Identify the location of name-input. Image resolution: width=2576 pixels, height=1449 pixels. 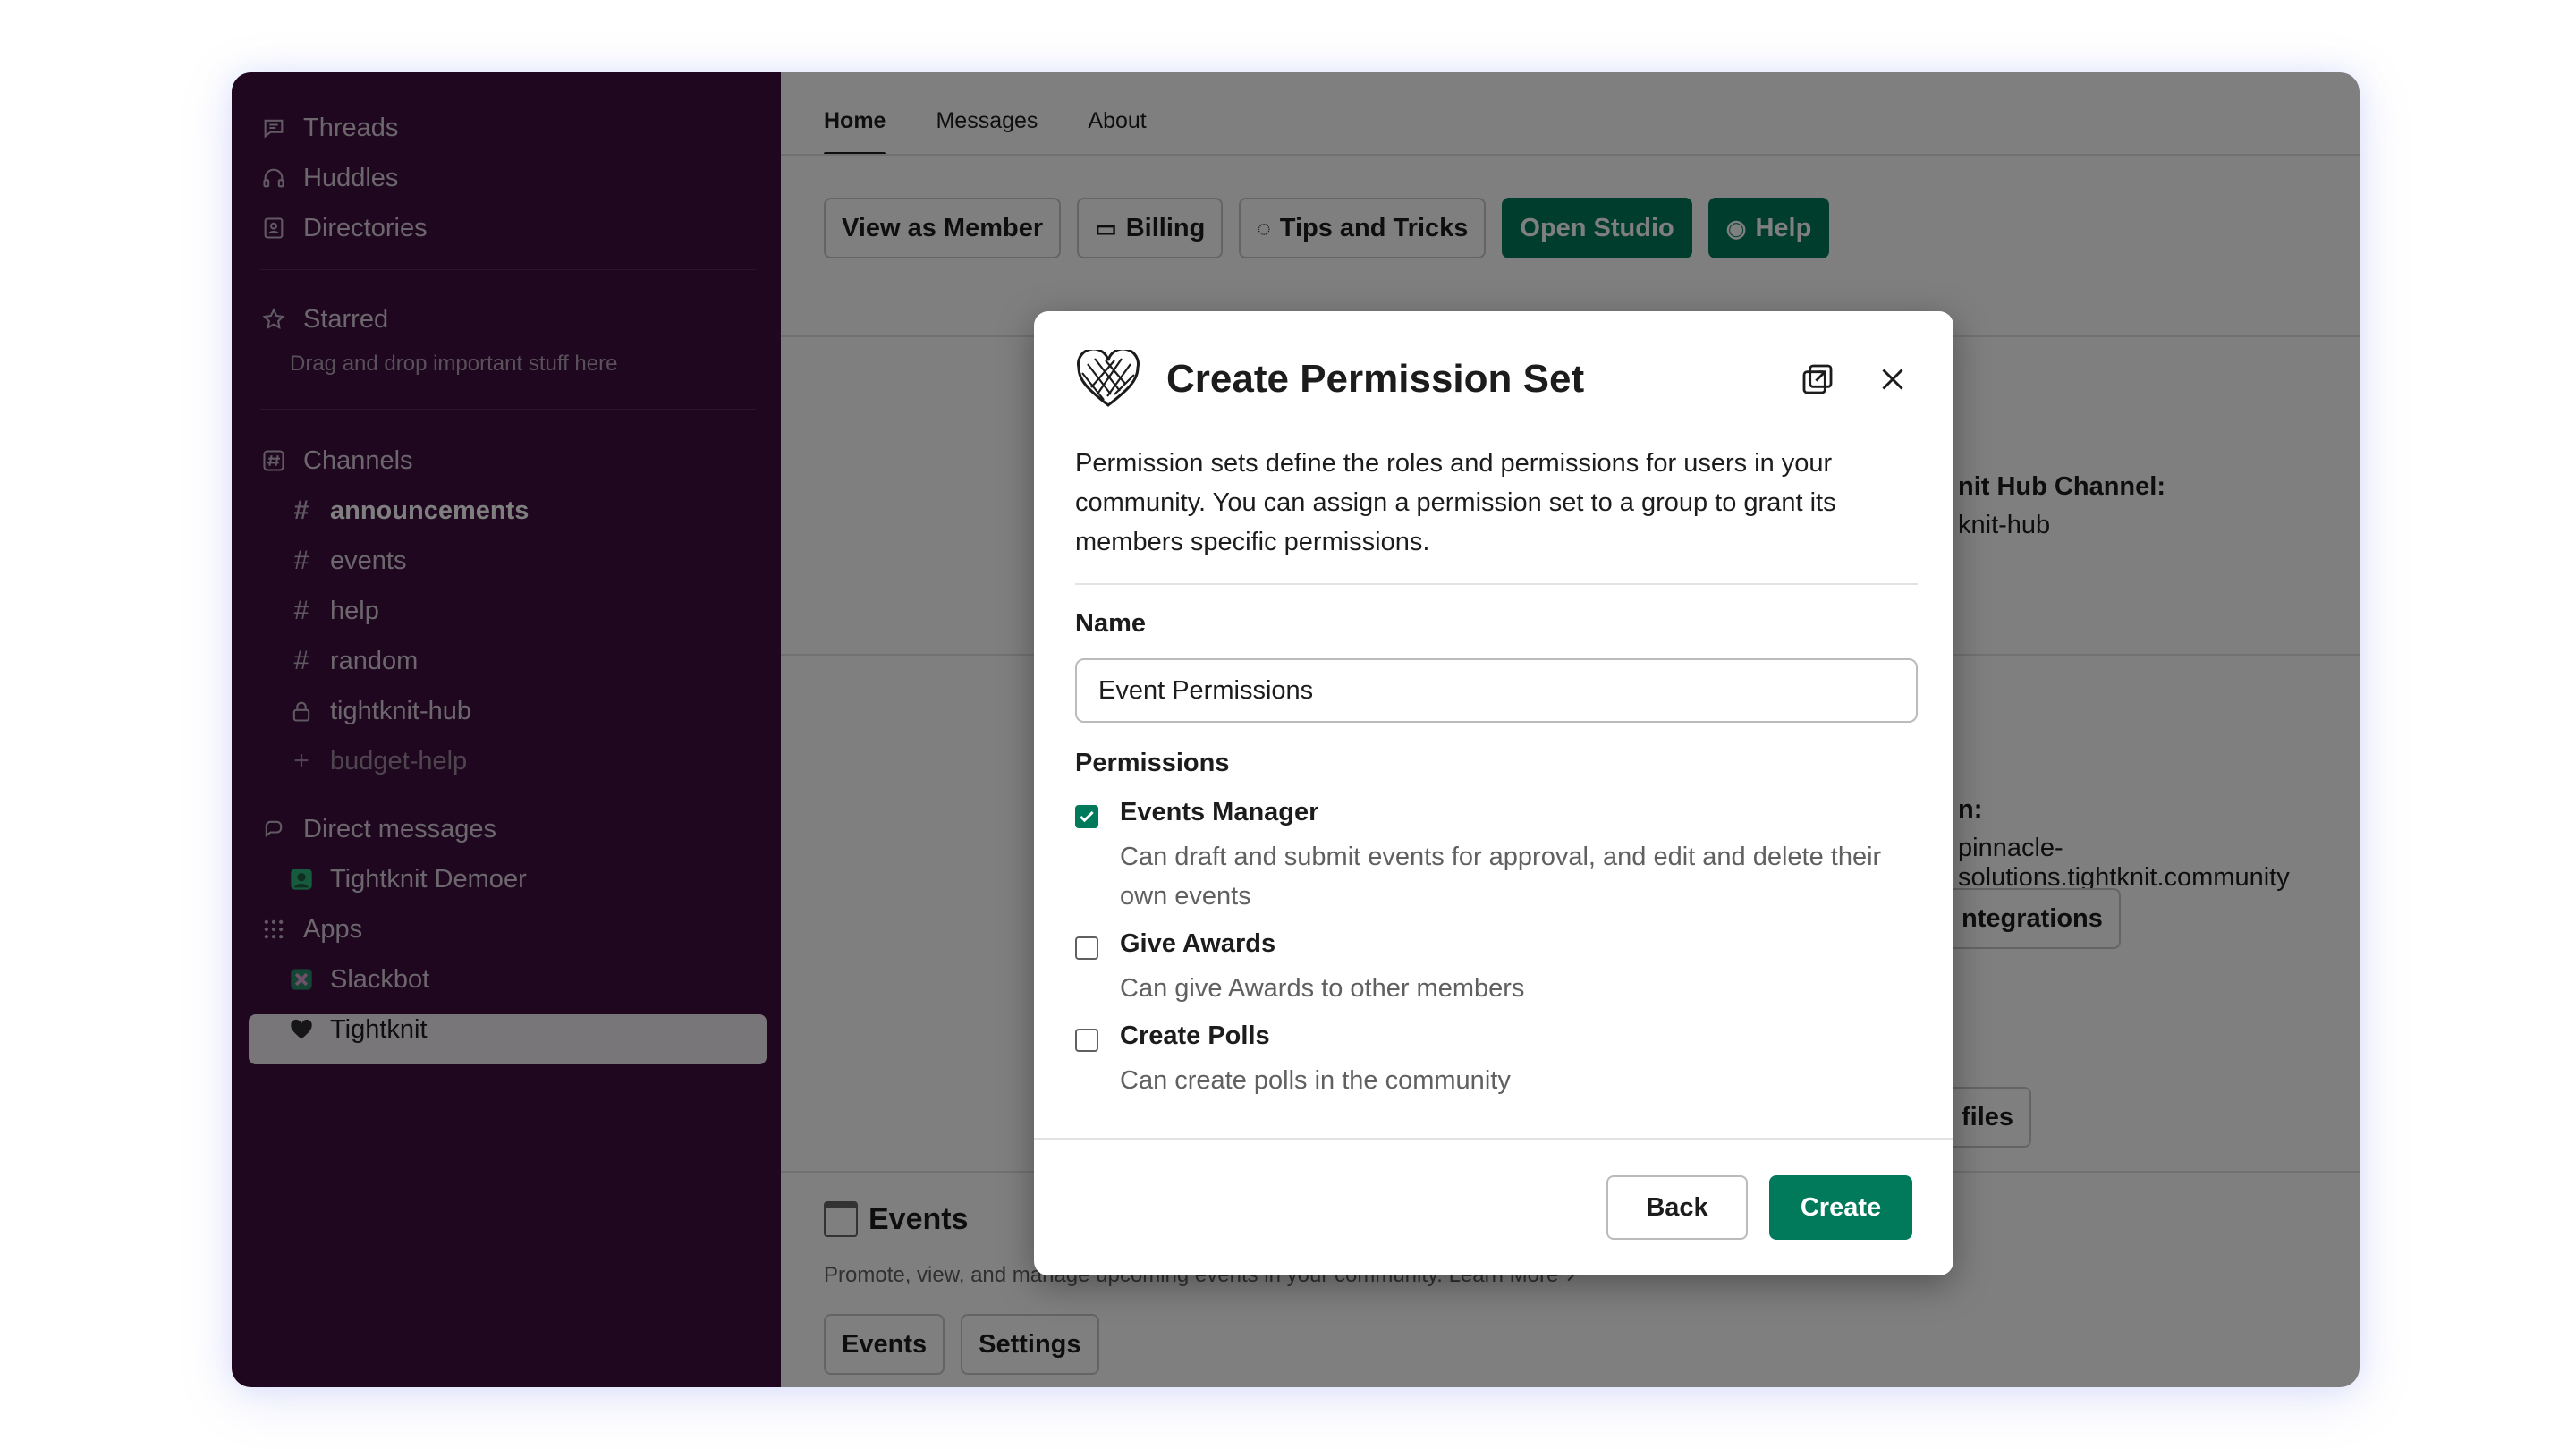
(1496, 690).